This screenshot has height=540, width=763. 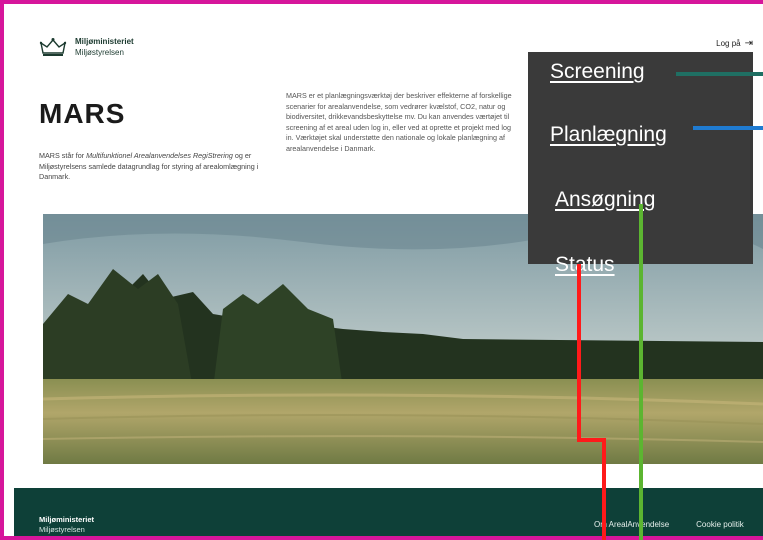 I want to click on menu-link-screening: Screening, so click(x=597, y=72).